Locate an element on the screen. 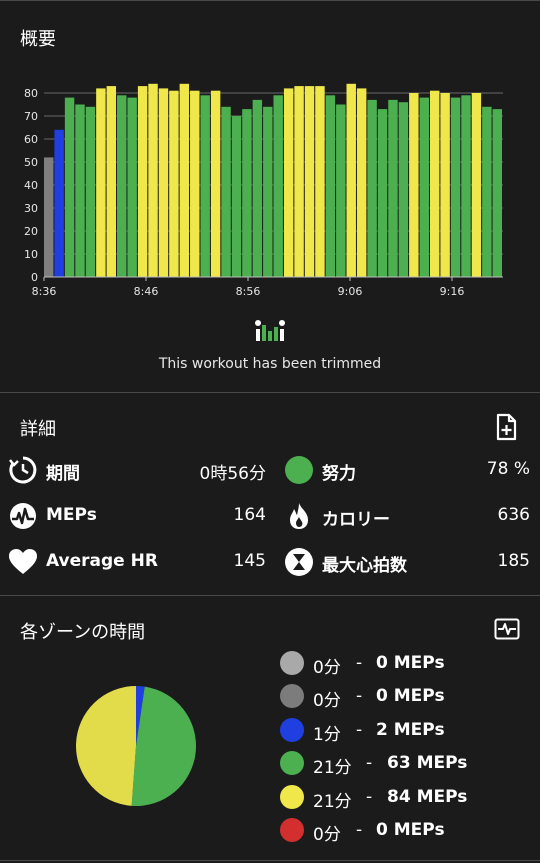 This screenshot has height=863, width=540. stat-effort: 努力 78 % is located at coordinates (407, 470).